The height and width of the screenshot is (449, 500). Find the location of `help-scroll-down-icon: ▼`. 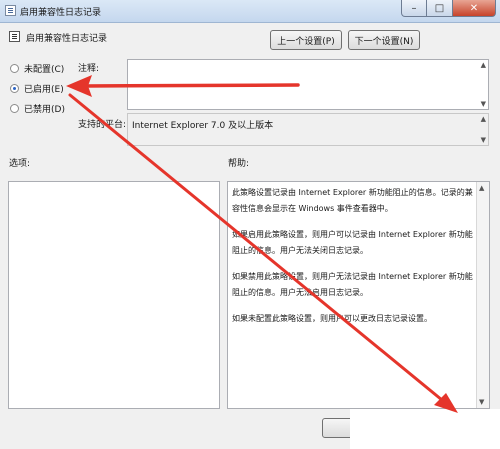

help-scroll-down-icon: ▼ is located at coordinates (481, 402).